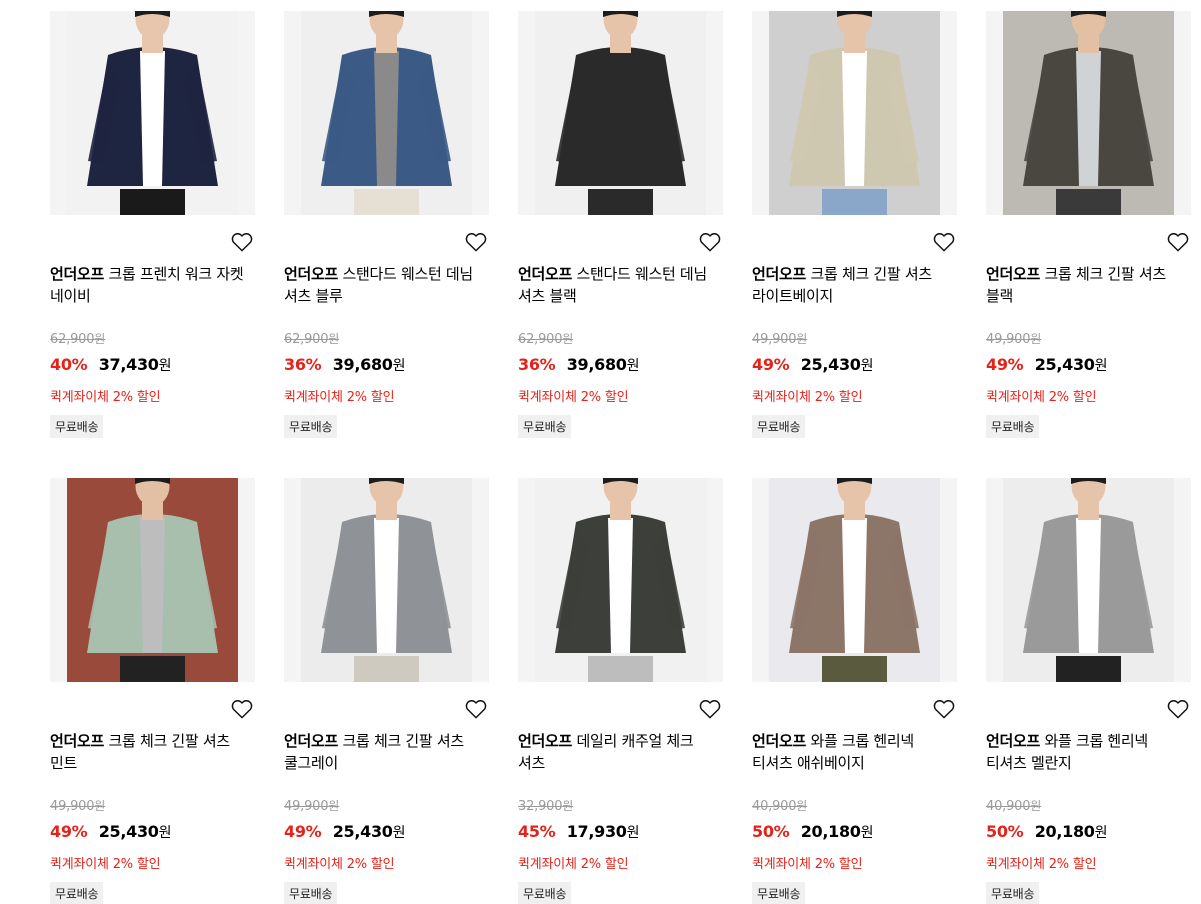  What do you see at coordinates (1086, 752) in the screenshot?
I see `product-name: 언더오프 와플 크롭 헨리넥 티셔츠 멜란지` at bounding box center [1086, 752].